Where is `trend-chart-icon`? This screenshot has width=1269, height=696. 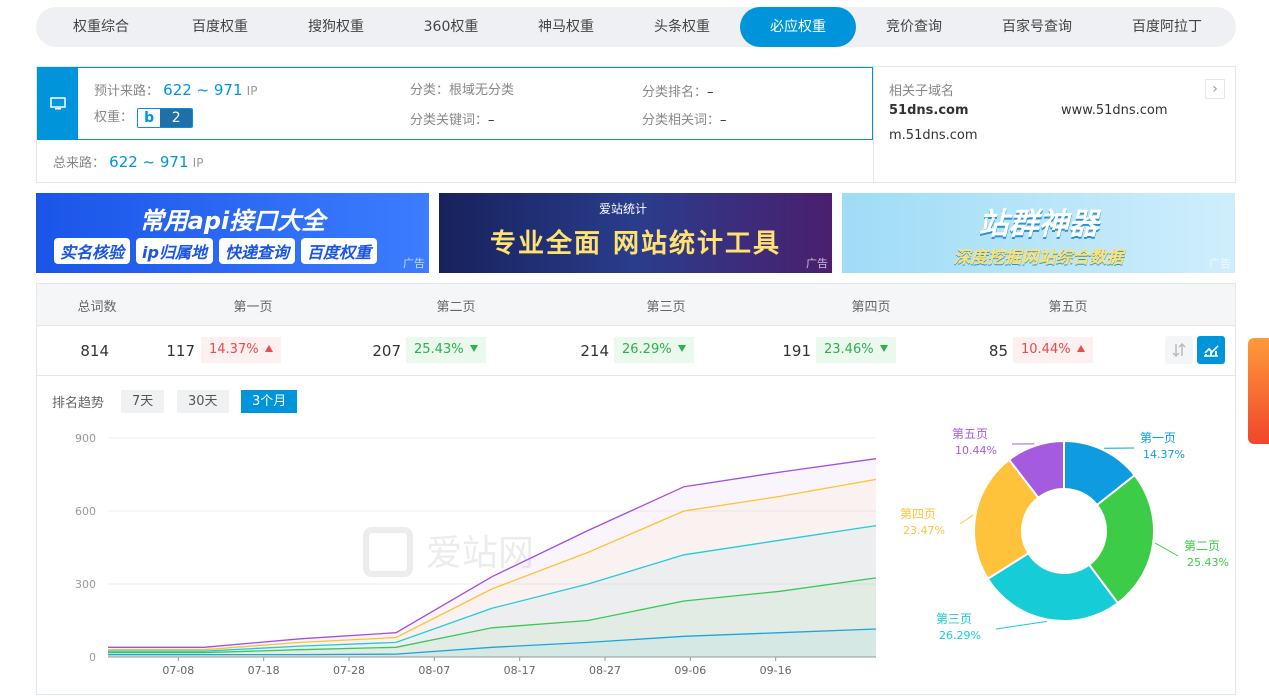
trend-chart-icon is located at coordinates (1211, 350).